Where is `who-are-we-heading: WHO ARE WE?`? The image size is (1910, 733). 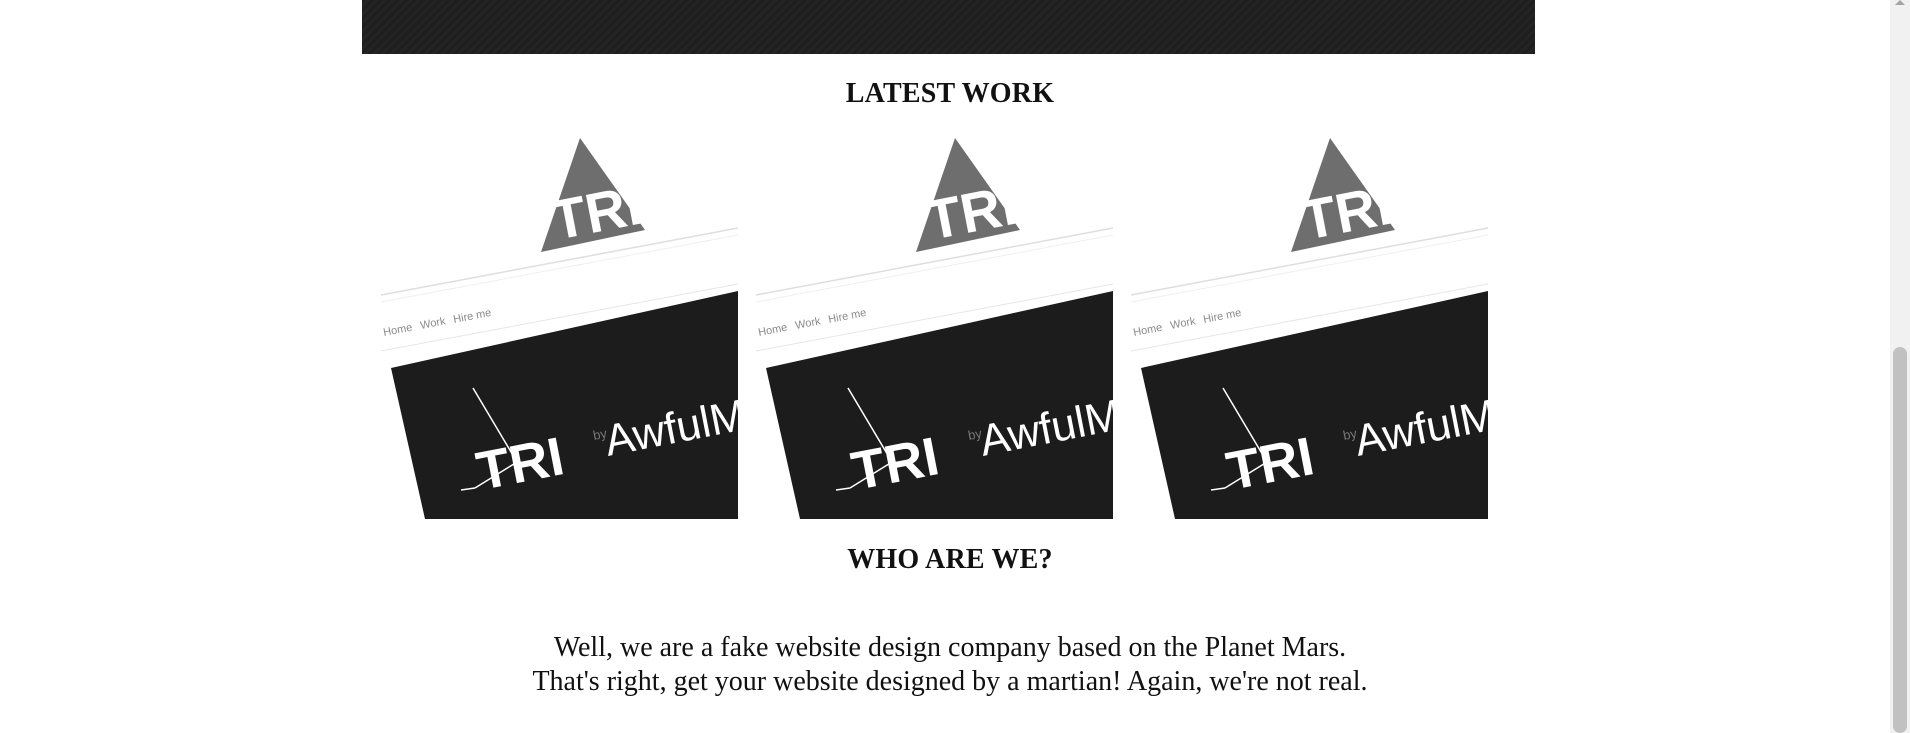 who-are-we-heading: WHO ARE WE? is located at coordinates (950, 559).